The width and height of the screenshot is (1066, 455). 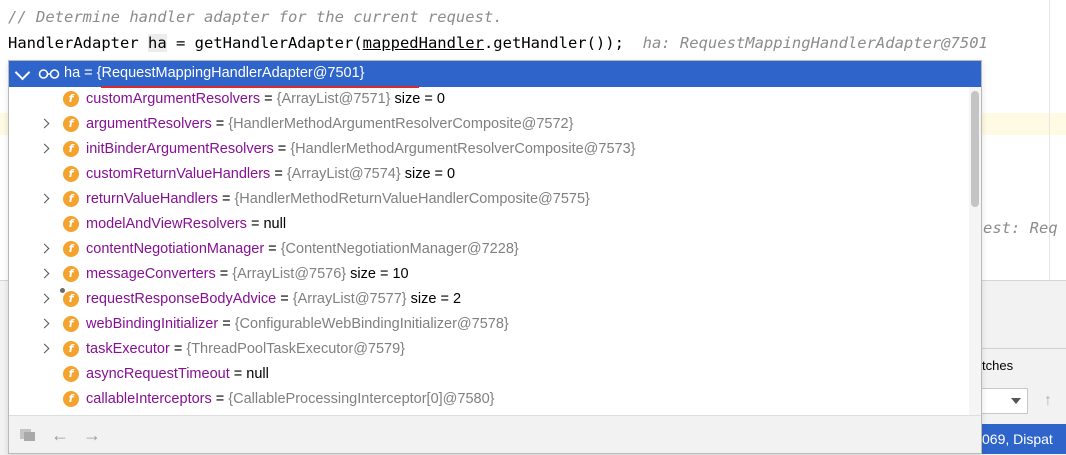 What do you see at coordinates (296, 349) in the screenshot?
I see `field-value: {ThreadPoolTaskExecutor@7579}` at bounding box center [296, 349].